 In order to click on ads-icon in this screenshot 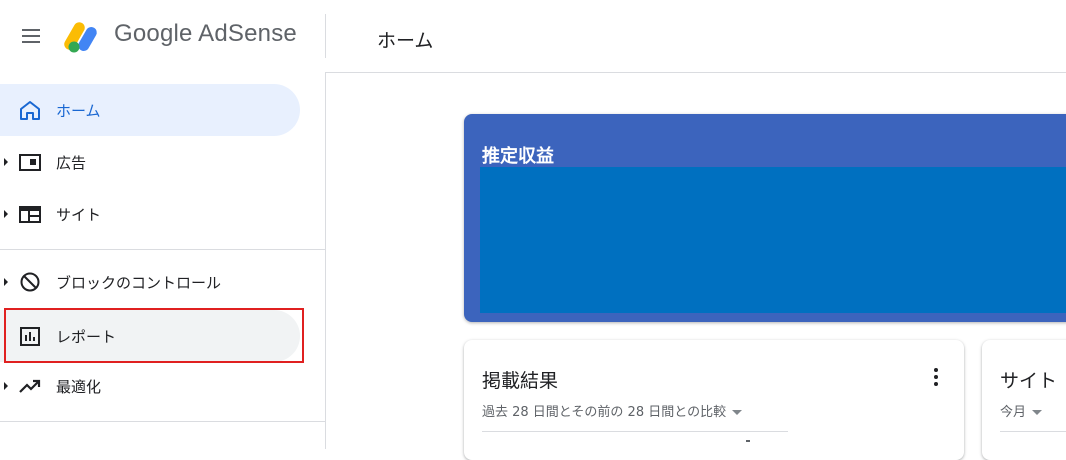, I will do `click(30, 162)`.